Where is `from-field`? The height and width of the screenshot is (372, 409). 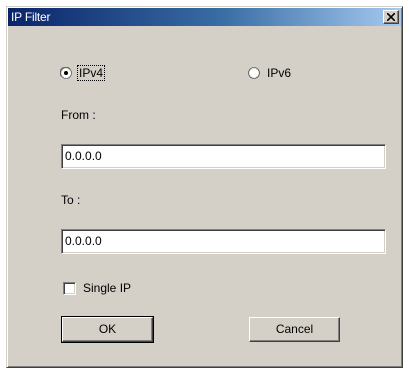 from-field is located at coordinates (223, 156).